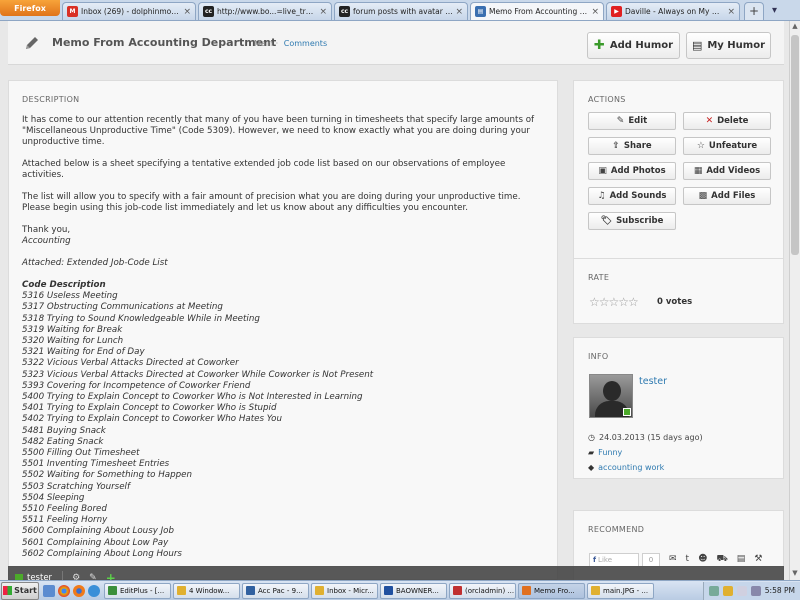 This screenshot has height=600, width=800. Describe the element at coordinates (627, 412) in the screenshot. I see `online-status-icon` at that location.